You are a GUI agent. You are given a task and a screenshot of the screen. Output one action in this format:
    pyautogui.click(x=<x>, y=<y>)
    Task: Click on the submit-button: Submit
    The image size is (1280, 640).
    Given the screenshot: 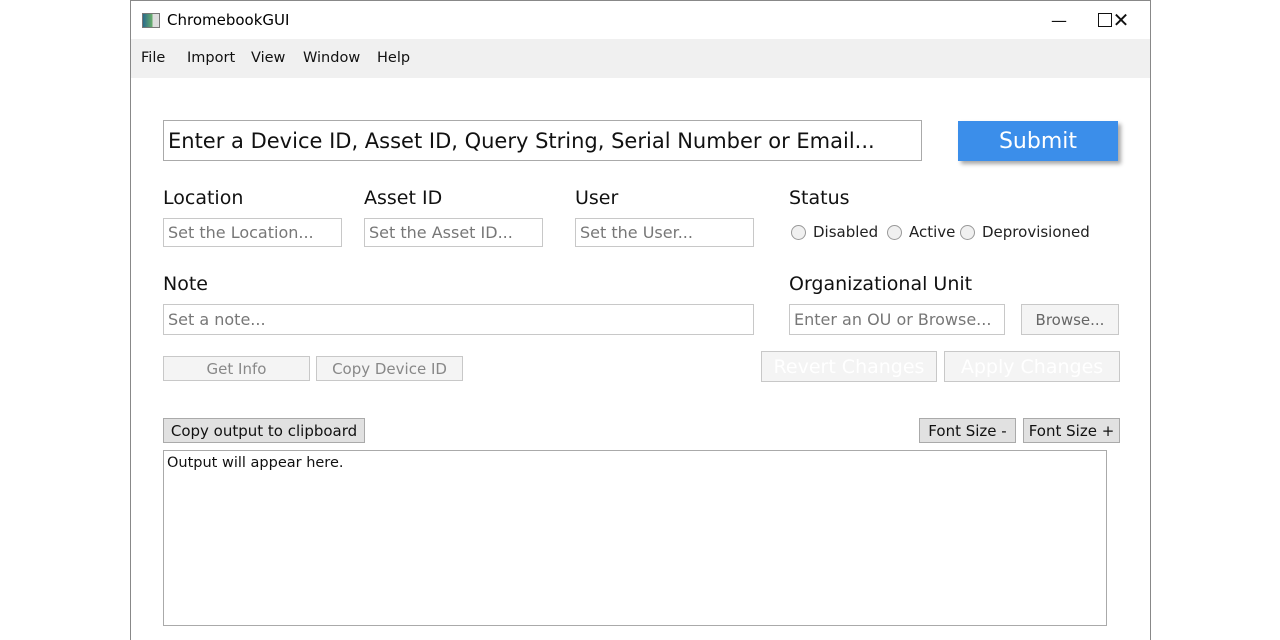 What is the action you would take?
    pyautogui.click(x=1038, y=141)
    